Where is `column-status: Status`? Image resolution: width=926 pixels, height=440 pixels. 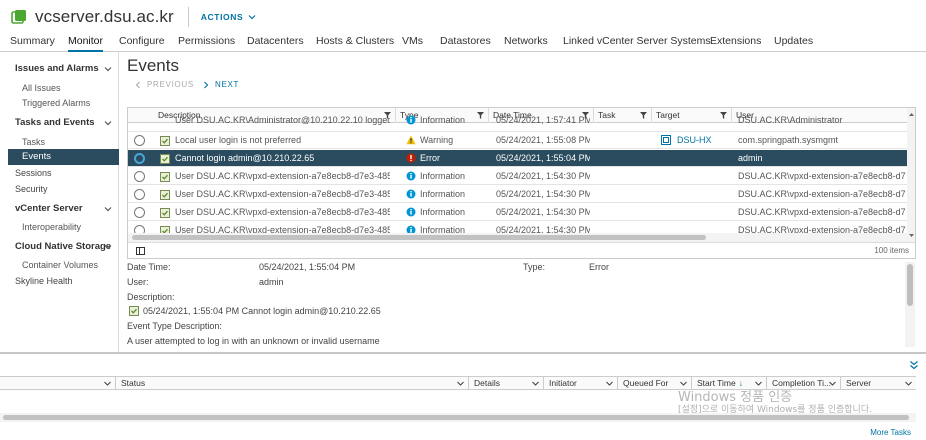 column-status: Status is located at coordinates (292, 383).